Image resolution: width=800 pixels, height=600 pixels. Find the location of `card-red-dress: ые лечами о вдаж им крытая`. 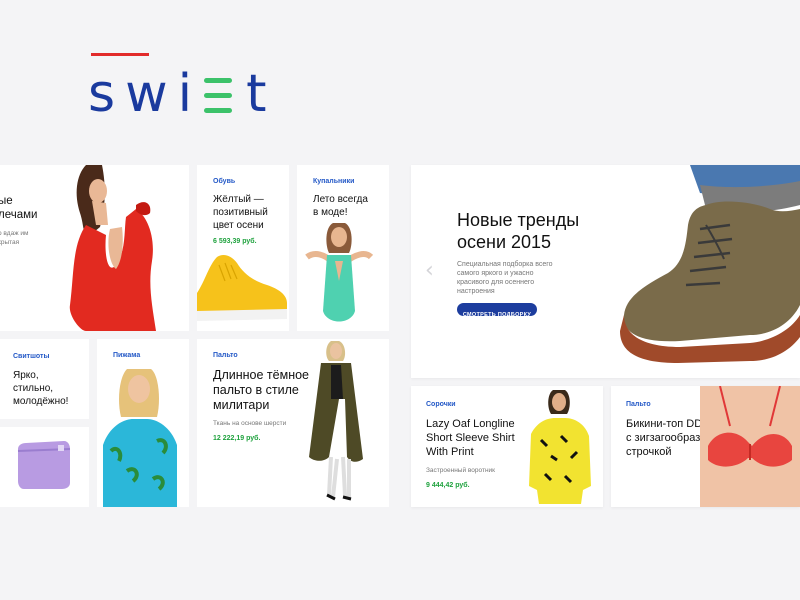

card-red-dress: ые лечами о вдаж им крытая is located at coordinates (94, 248).